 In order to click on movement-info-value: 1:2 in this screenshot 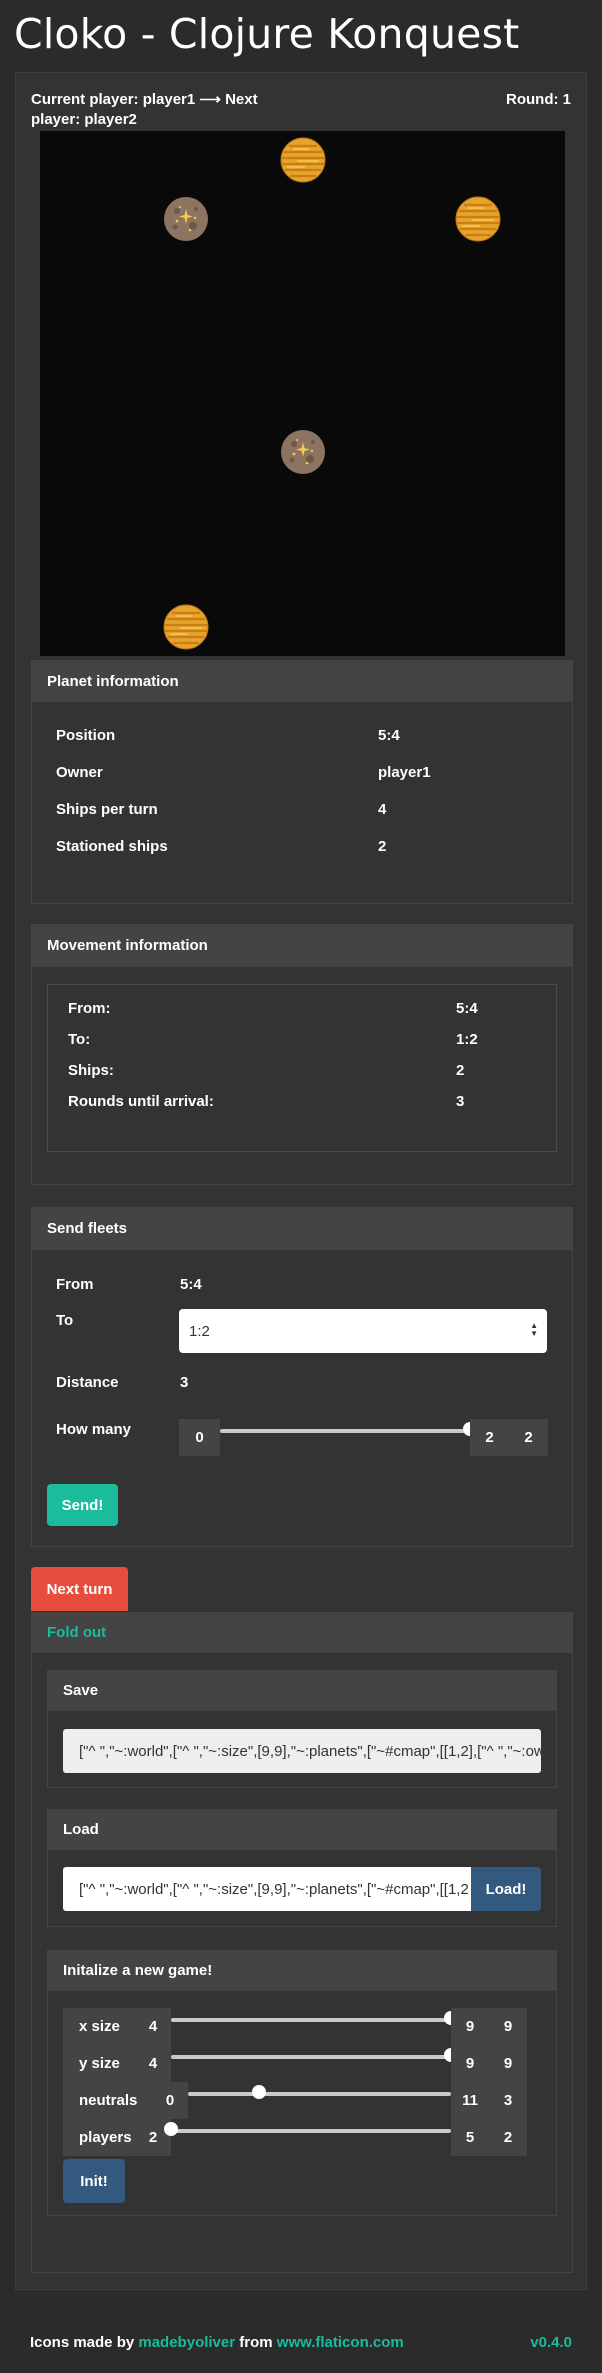, I will do `click(467, 1039)`.